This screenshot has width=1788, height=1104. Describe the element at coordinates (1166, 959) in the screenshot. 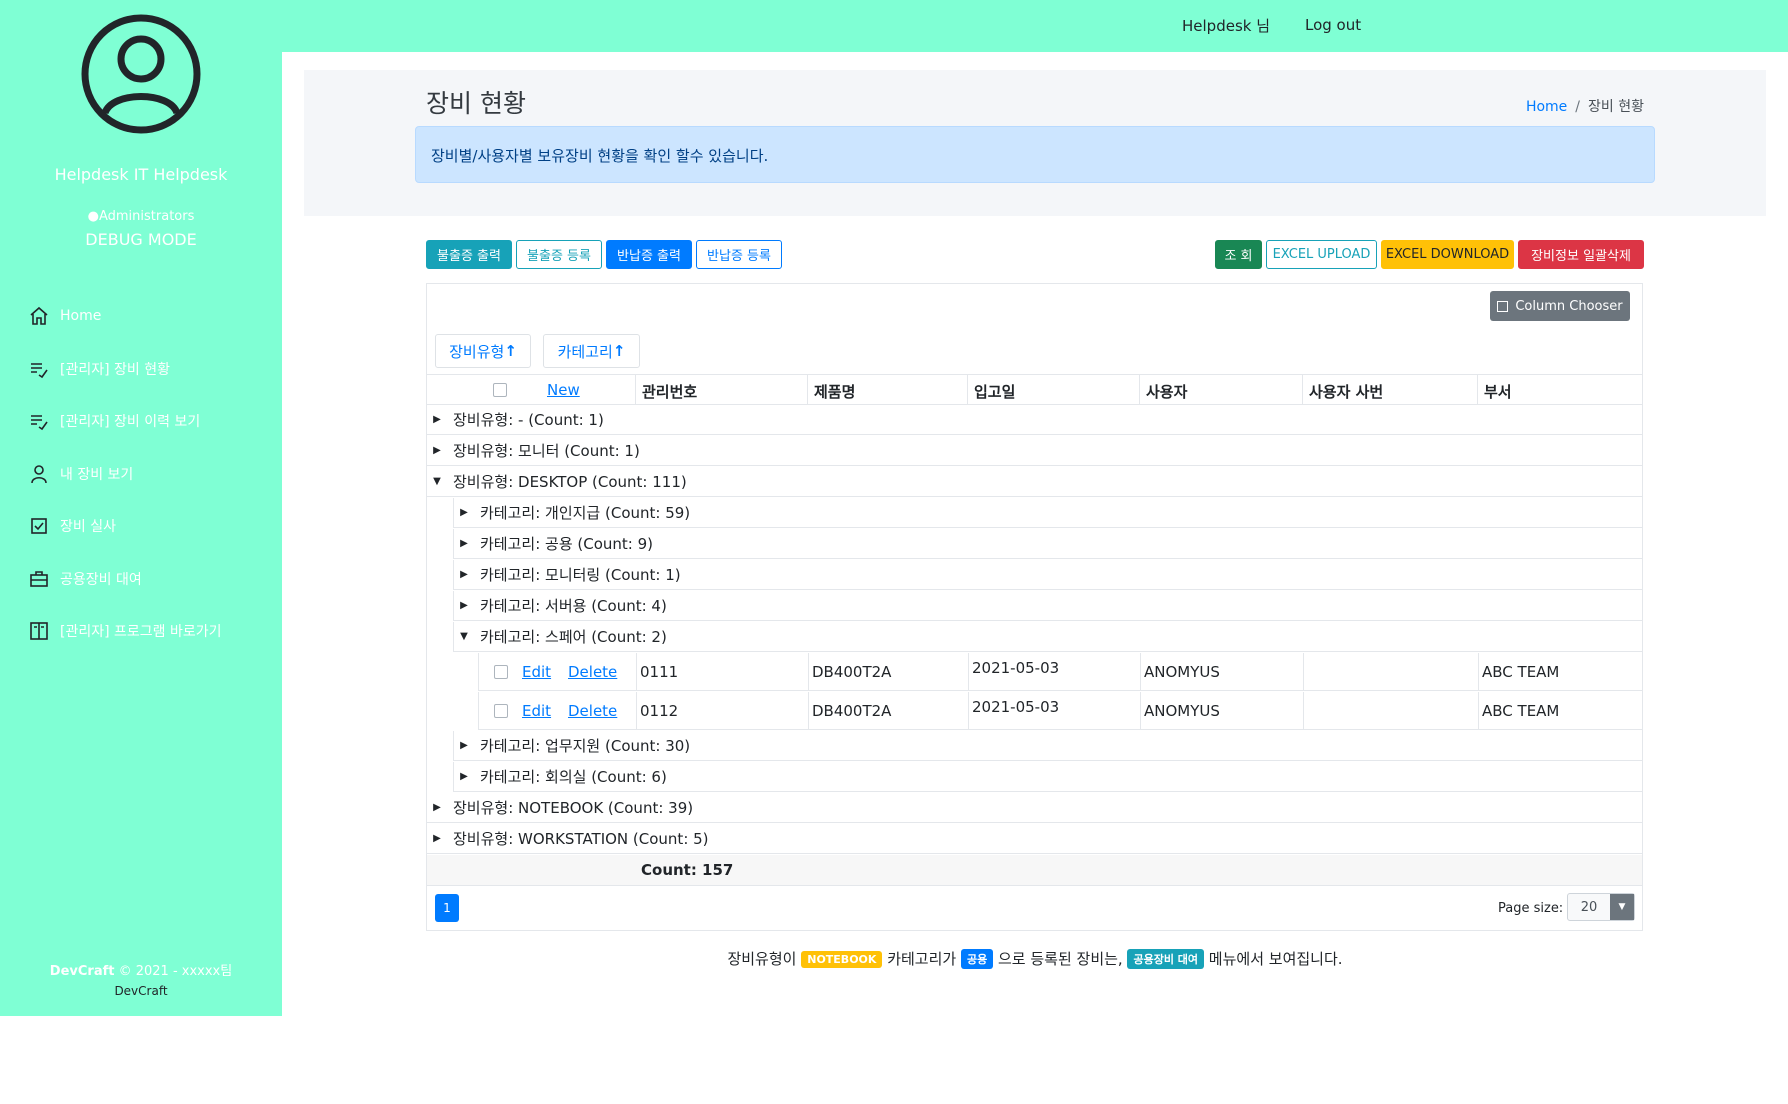

I see `badge-shared-rental: 공용장비 대여` at that location.